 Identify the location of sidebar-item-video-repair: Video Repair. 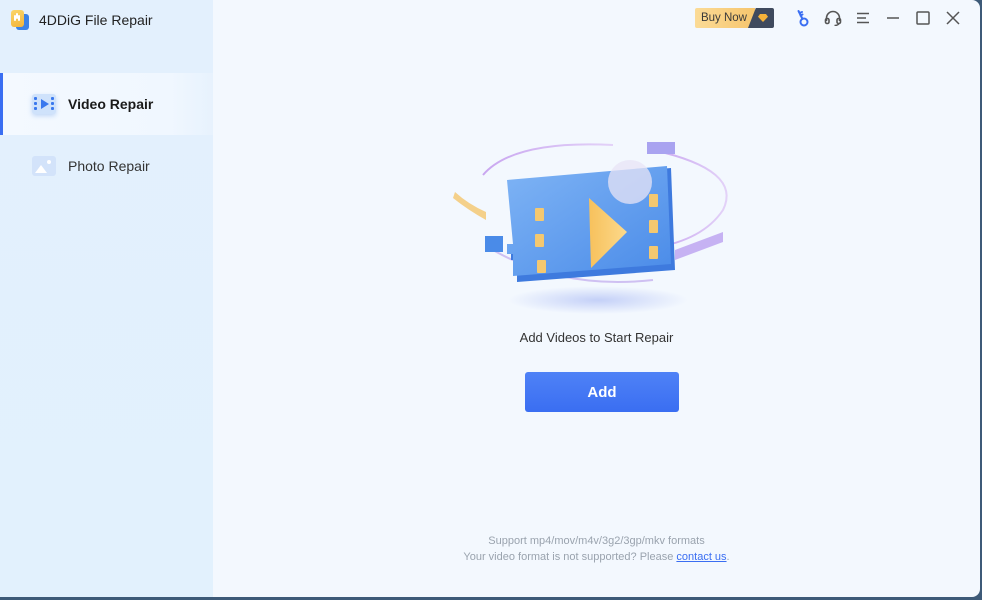
(106, 104).